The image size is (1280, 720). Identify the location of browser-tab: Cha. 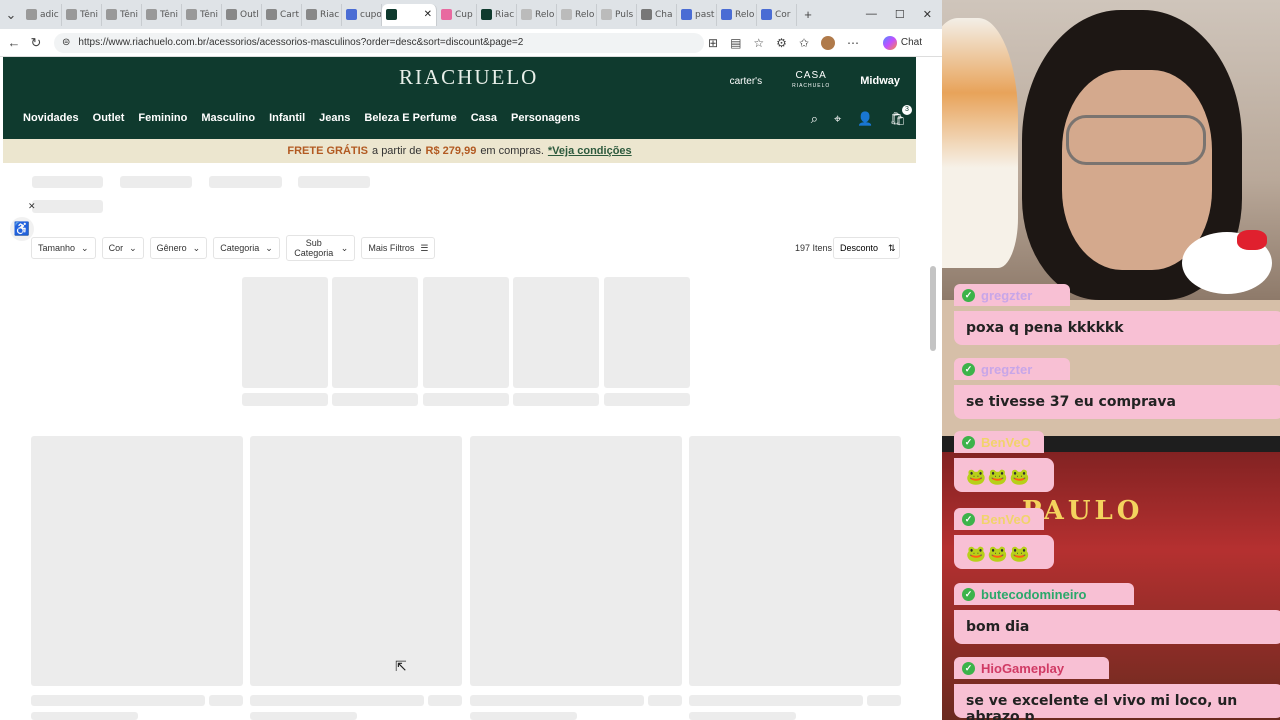
(657, 14).